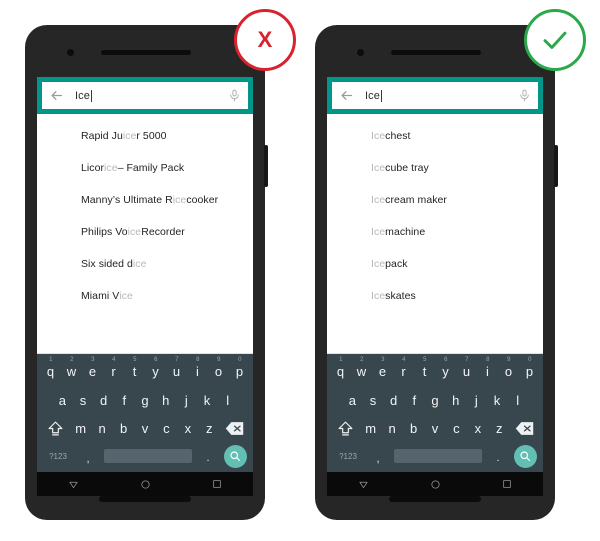 Image resolution: width=600 pixels, height=541 pixels. What do you see at coordinates (145, 264) in the screenshot?
I see `suggestion-item: Six sided d ice` at bounding box center [145, 264].